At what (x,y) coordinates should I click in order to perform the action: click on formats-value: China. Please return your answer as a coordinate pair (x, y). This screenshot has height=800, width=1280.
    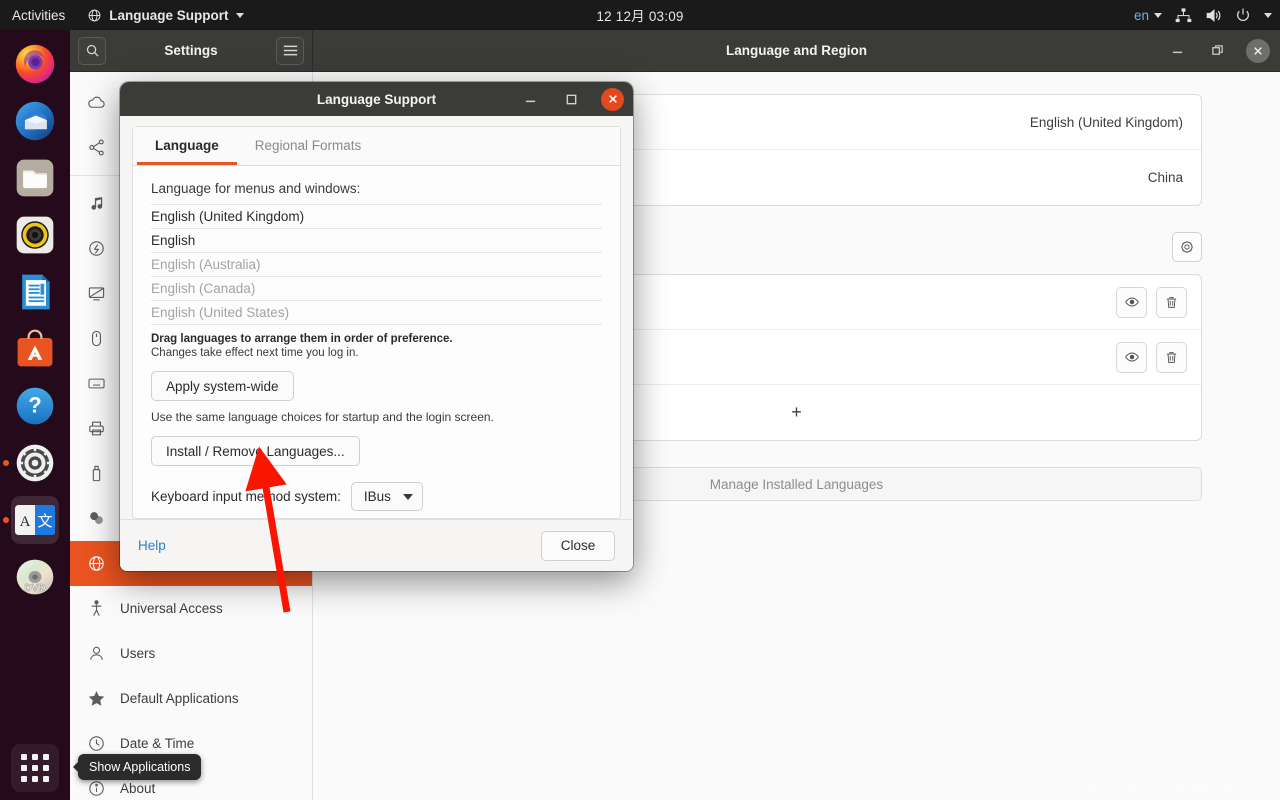
    Looking at the image, I should click on (1165, 177).